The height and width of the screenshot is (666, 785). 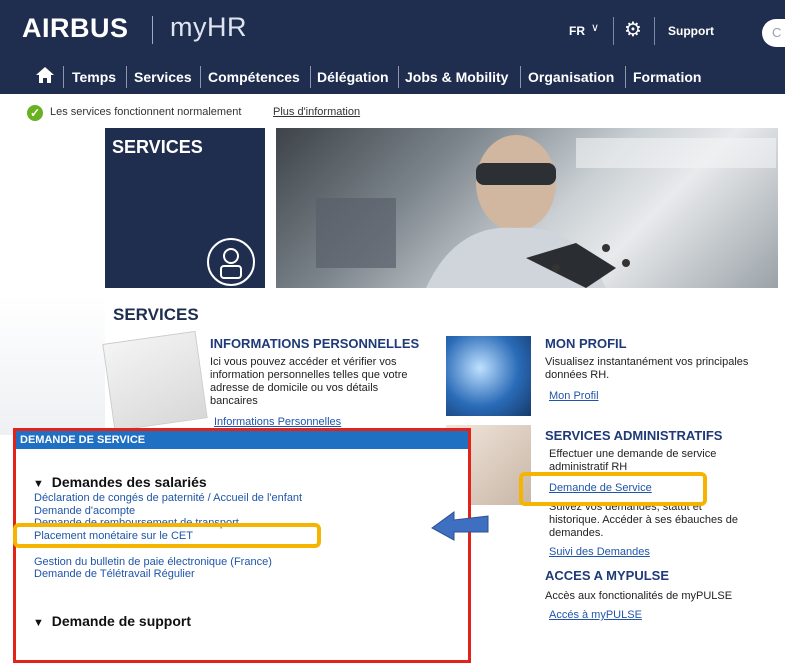 I want to click on check-circle-icon: ✓, so click(x=35, y=113).